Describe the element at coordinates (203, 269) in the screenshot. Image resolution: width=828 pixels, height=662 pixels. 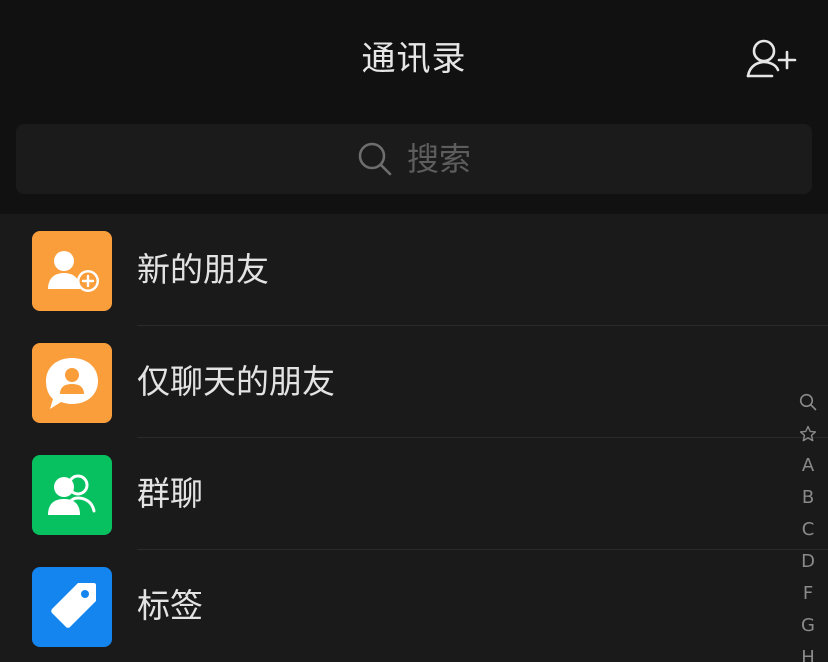
I see `list-item-label: 新的朋友` at that location.